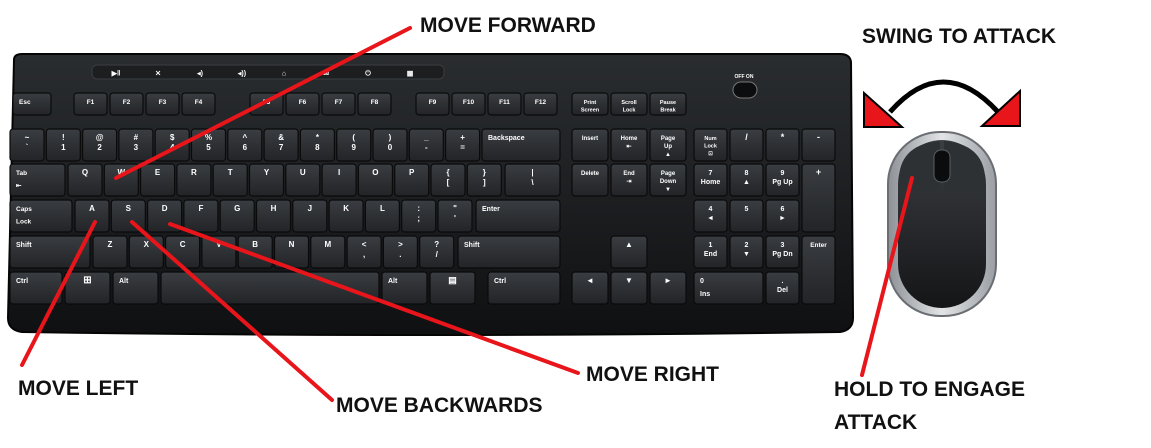 The height and width of the screenshot is (448, 1151). Describe the element at coordinates (375, 180) in the screenshot. I see `key-q-o: O` at that location.